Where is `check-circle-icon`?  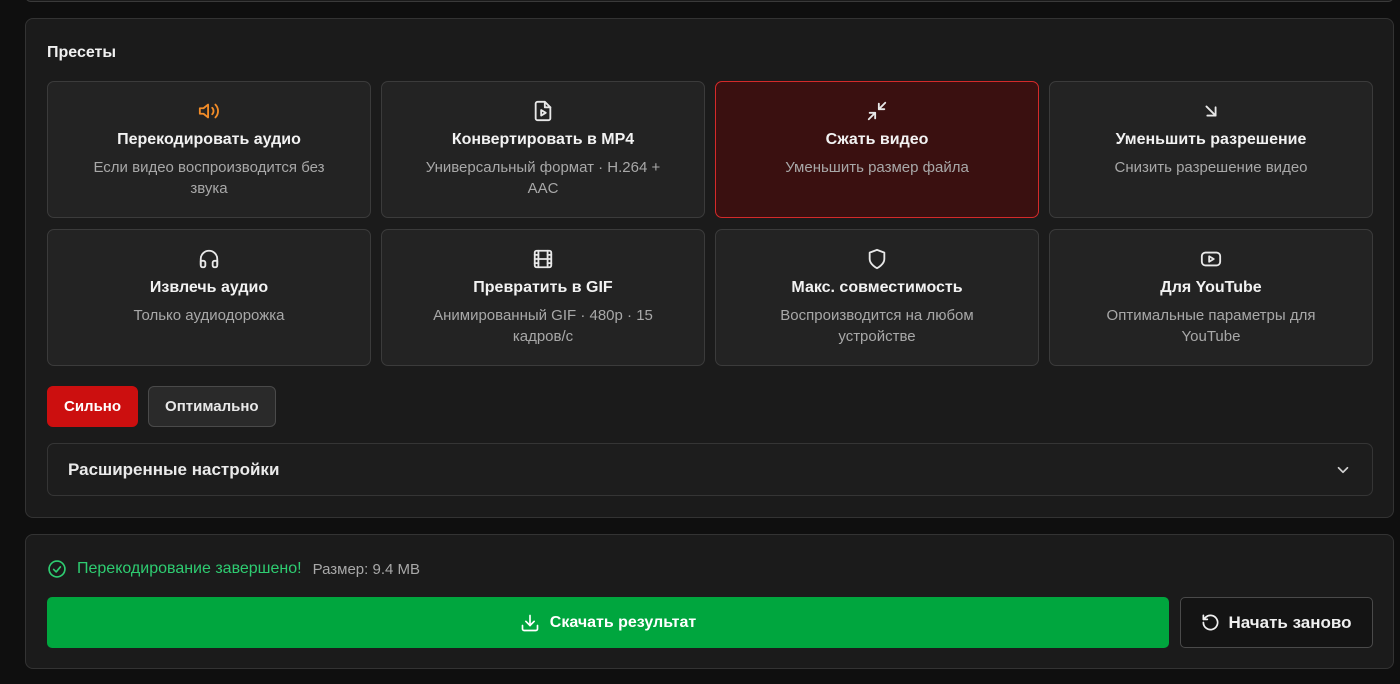 check-circle-icon is located at coordinates (57, 569).